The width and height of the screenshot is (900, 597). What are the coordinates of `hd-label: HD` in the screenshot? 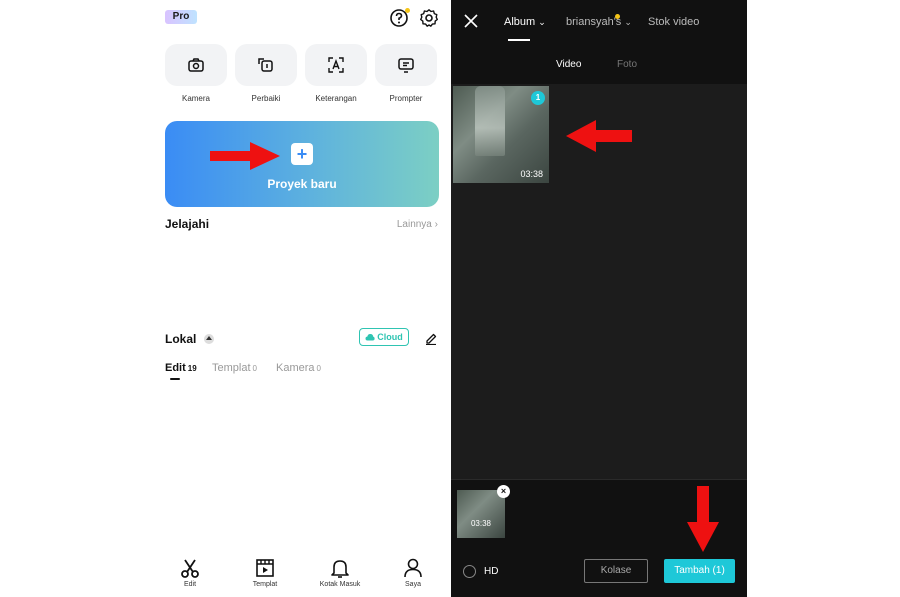 It's located at (491, 571).